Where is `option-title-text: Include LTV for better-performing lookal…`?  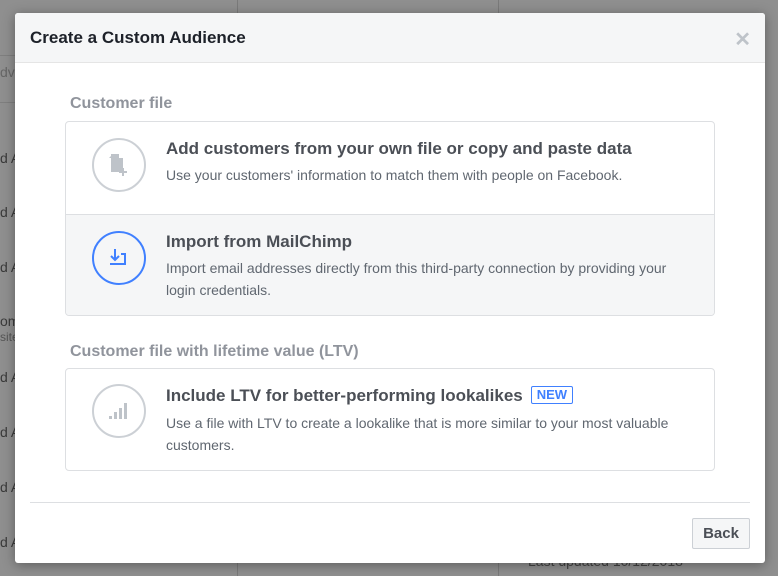 option-title-text: Include LTV for better-performing lookal… is located at coordinates (344, 395).